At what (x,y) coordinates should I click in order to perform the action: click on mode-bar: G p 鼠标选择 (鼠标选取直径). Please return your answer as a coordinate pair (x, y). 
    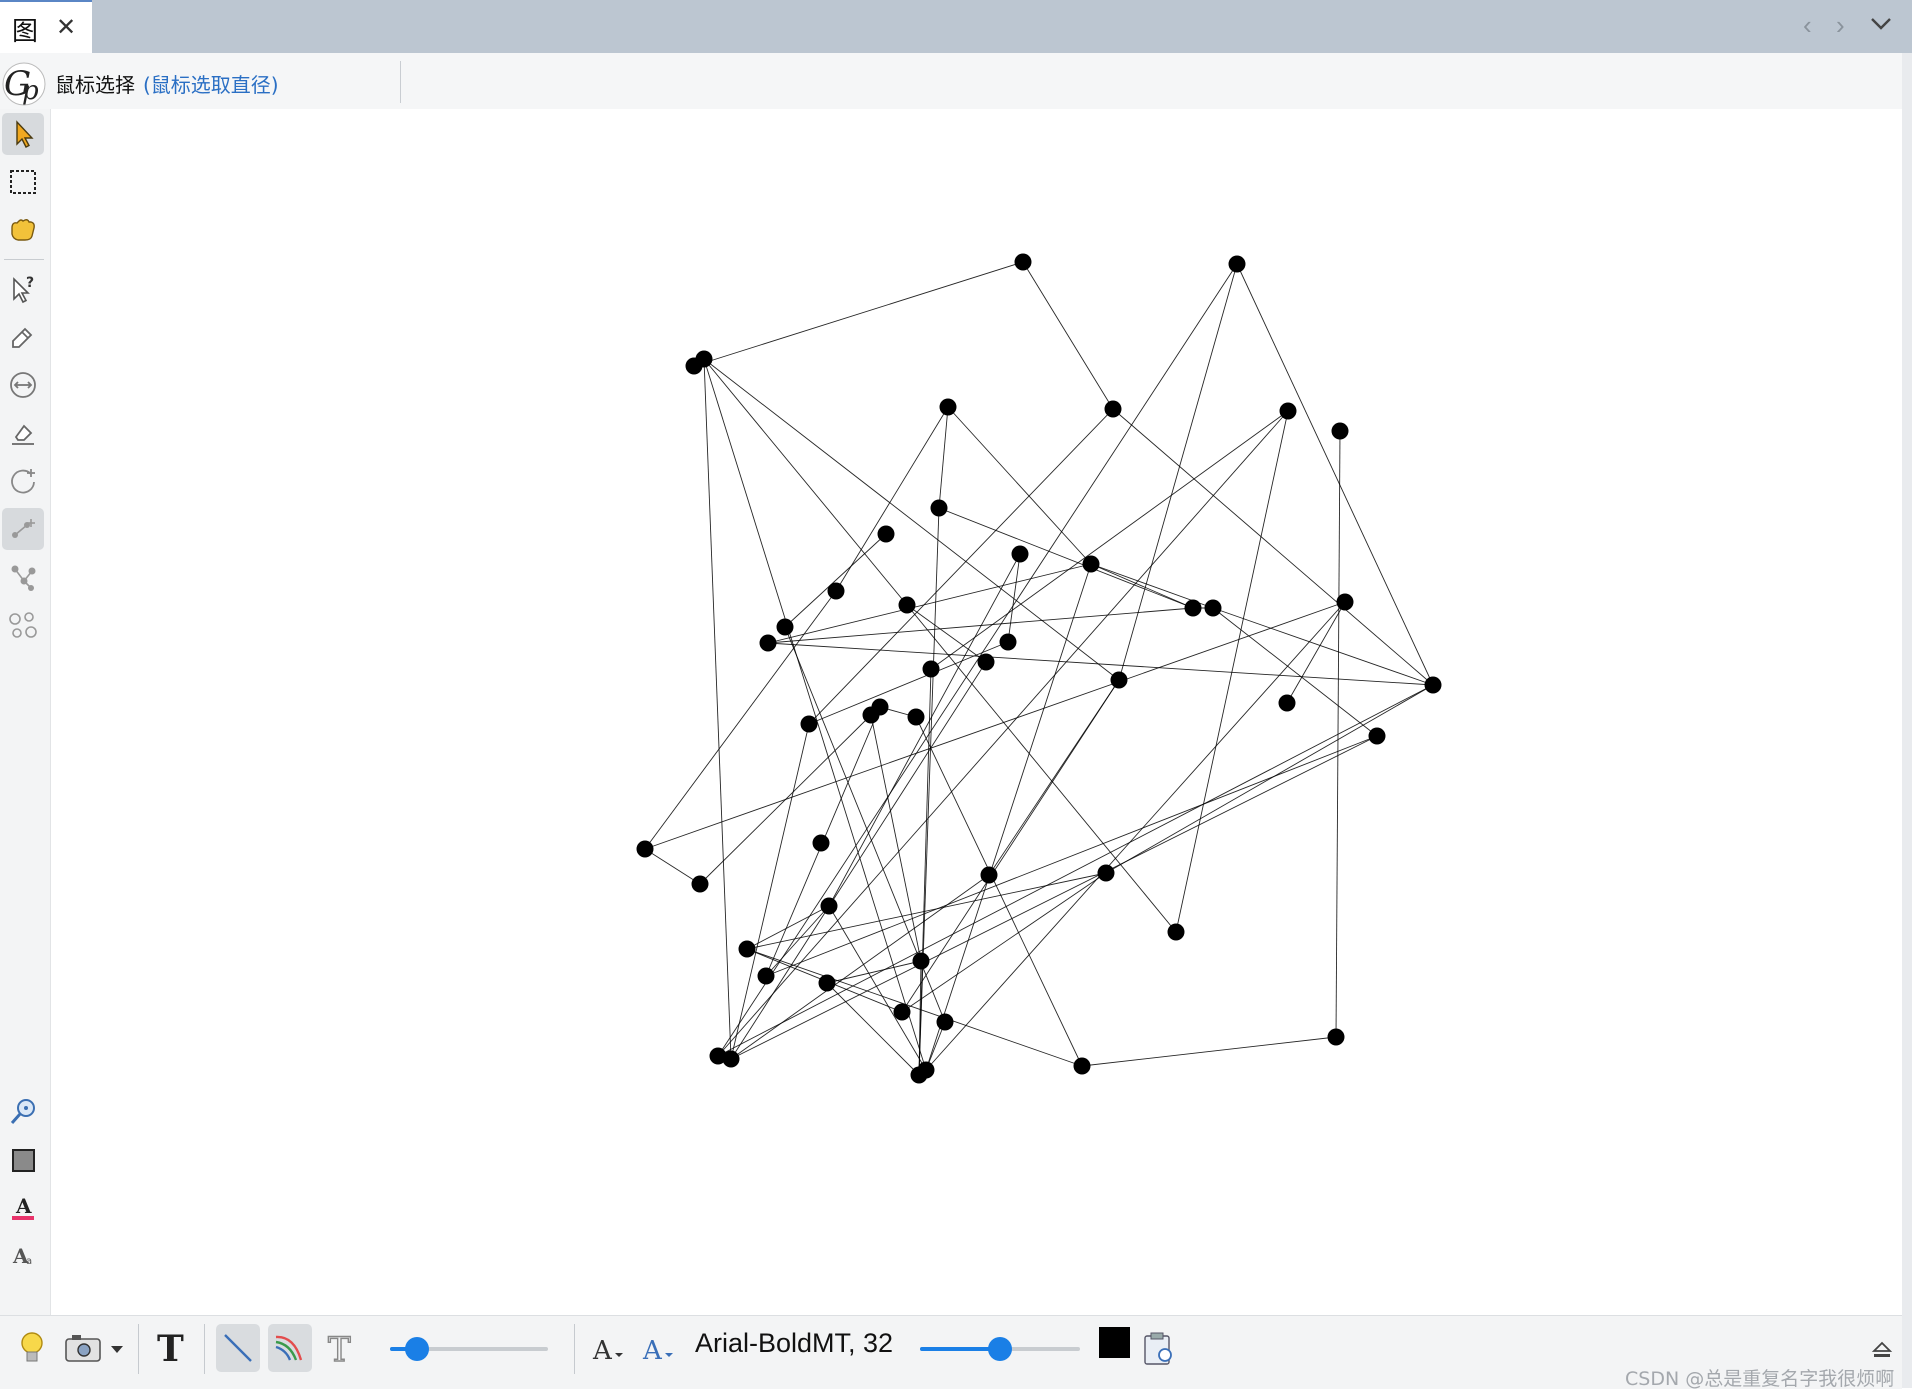
    Looking at the image, I should click on (951, 81).